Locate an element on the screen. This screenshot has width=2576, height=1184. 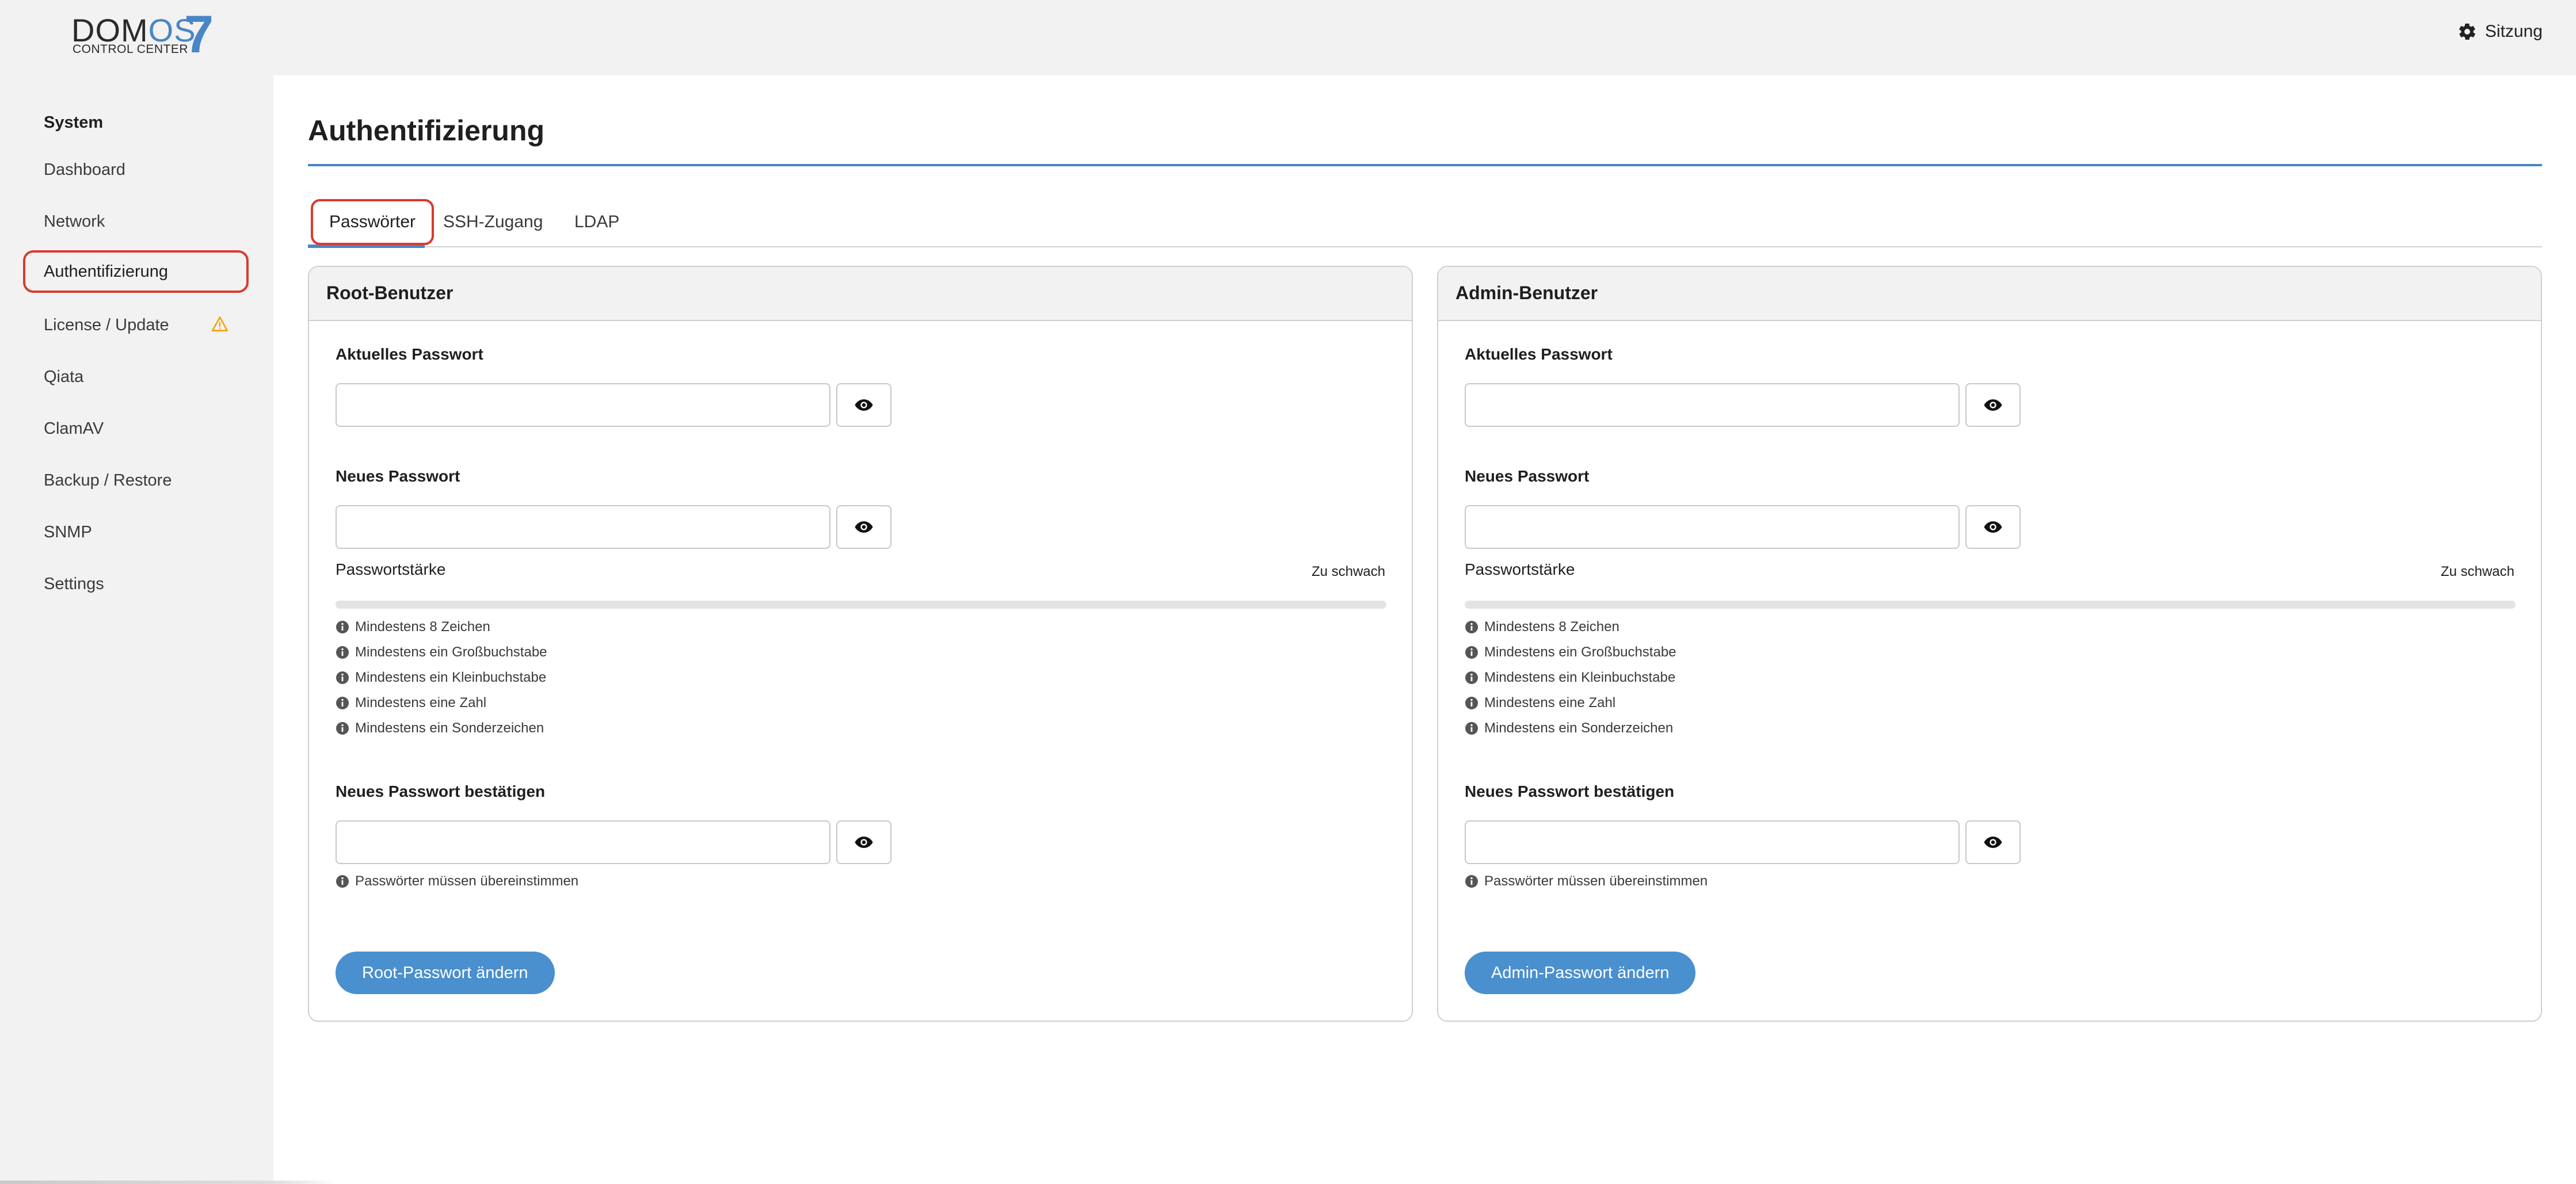
session-label: Sitzung is located at coordinates (2513, 31).